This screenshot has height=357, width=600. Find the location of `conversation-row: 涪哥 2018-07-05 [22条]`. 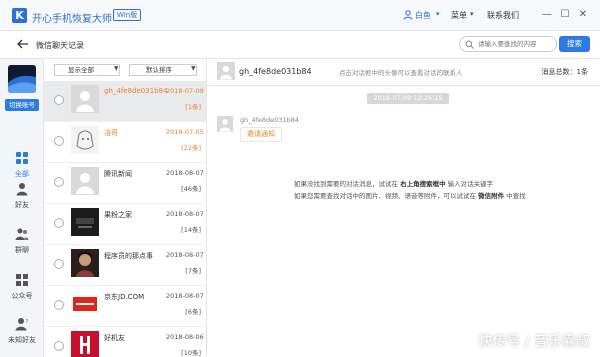

conversation-row: 涪哥 2018-07-05 [22条] is located at coordinates (125, 142).